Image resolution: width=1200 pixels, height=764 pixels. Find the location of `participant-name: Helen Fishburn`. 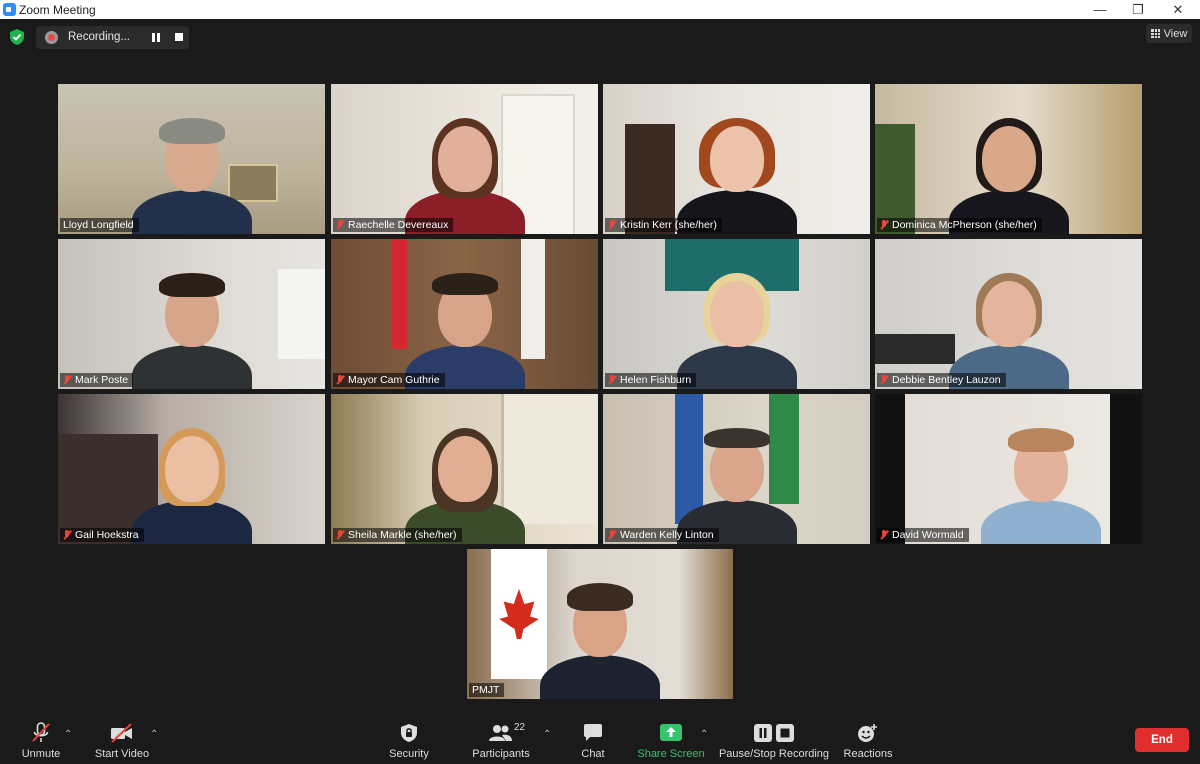

participant-name: Helen Fishburn is located at coordinates (656, 380).